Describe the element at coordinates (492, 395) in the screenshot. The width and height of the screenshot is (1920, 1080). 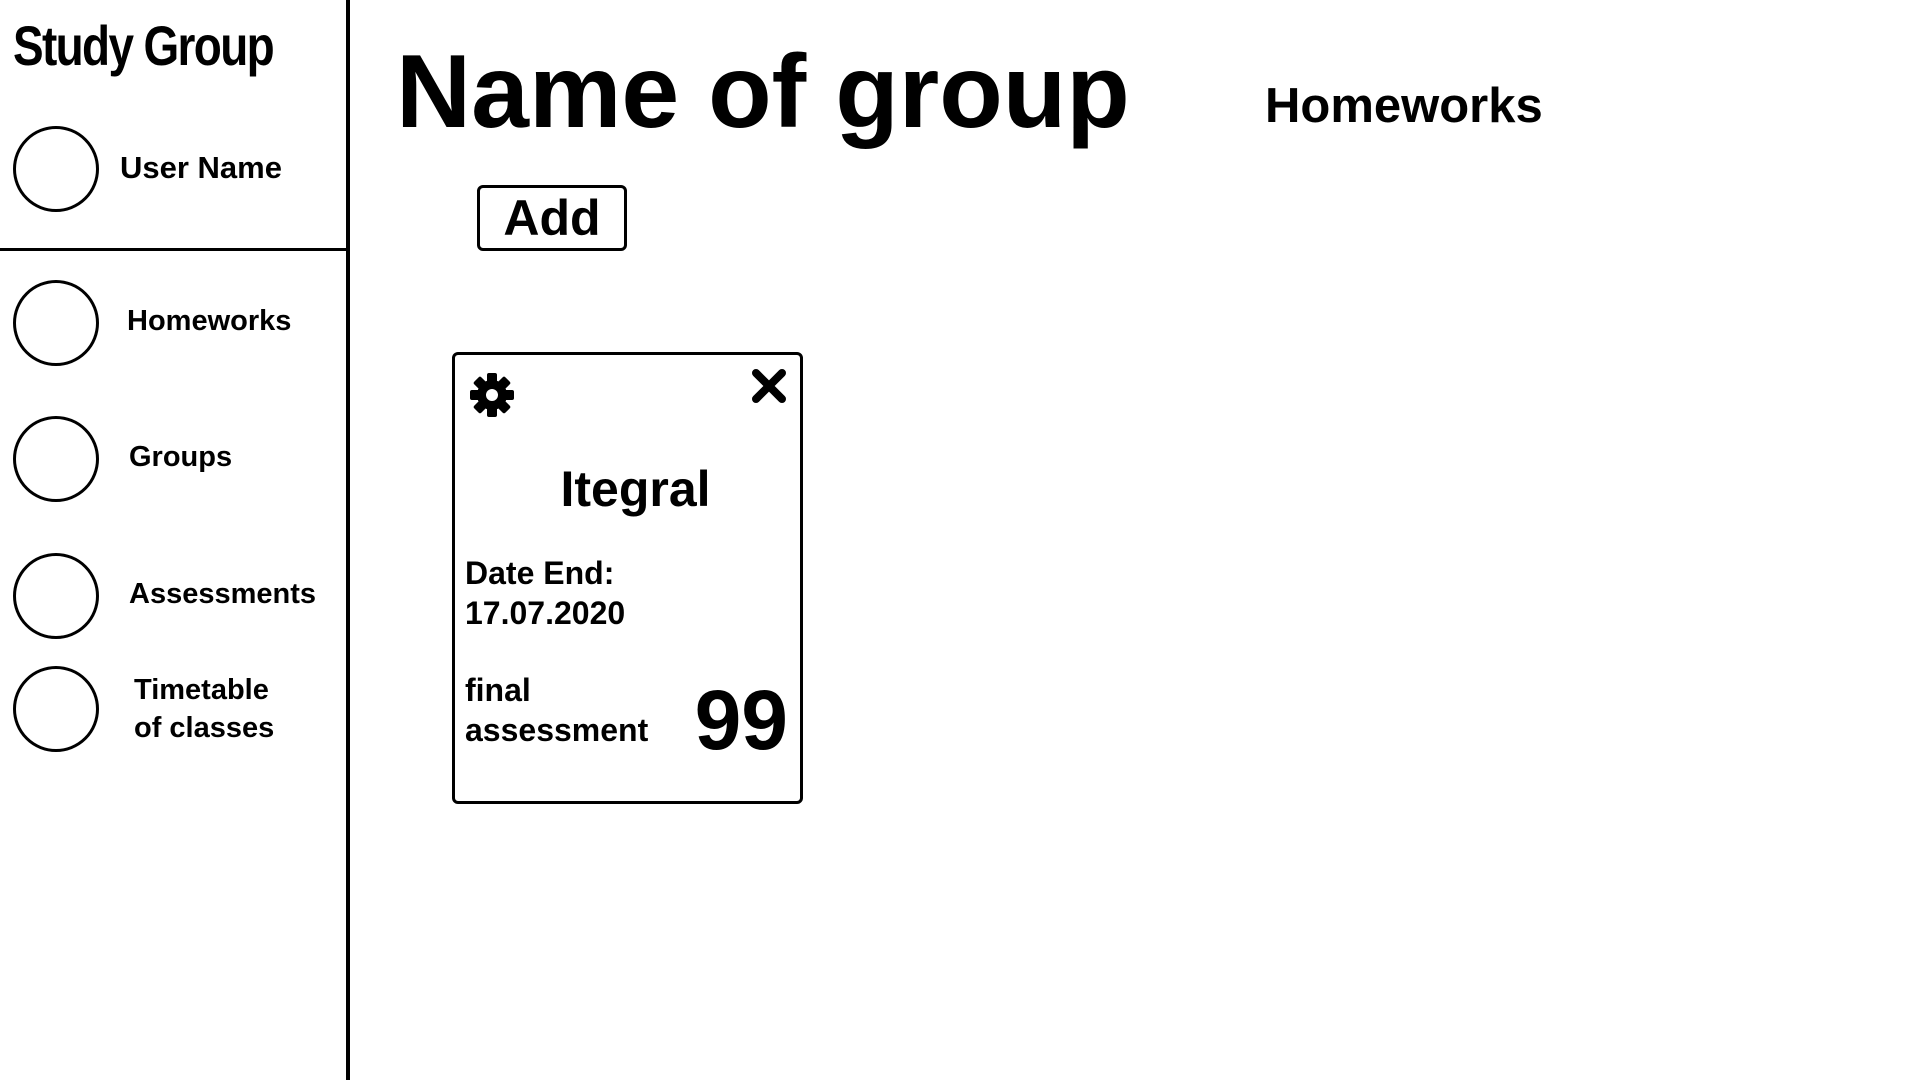
I see `gear-icon` at that location.